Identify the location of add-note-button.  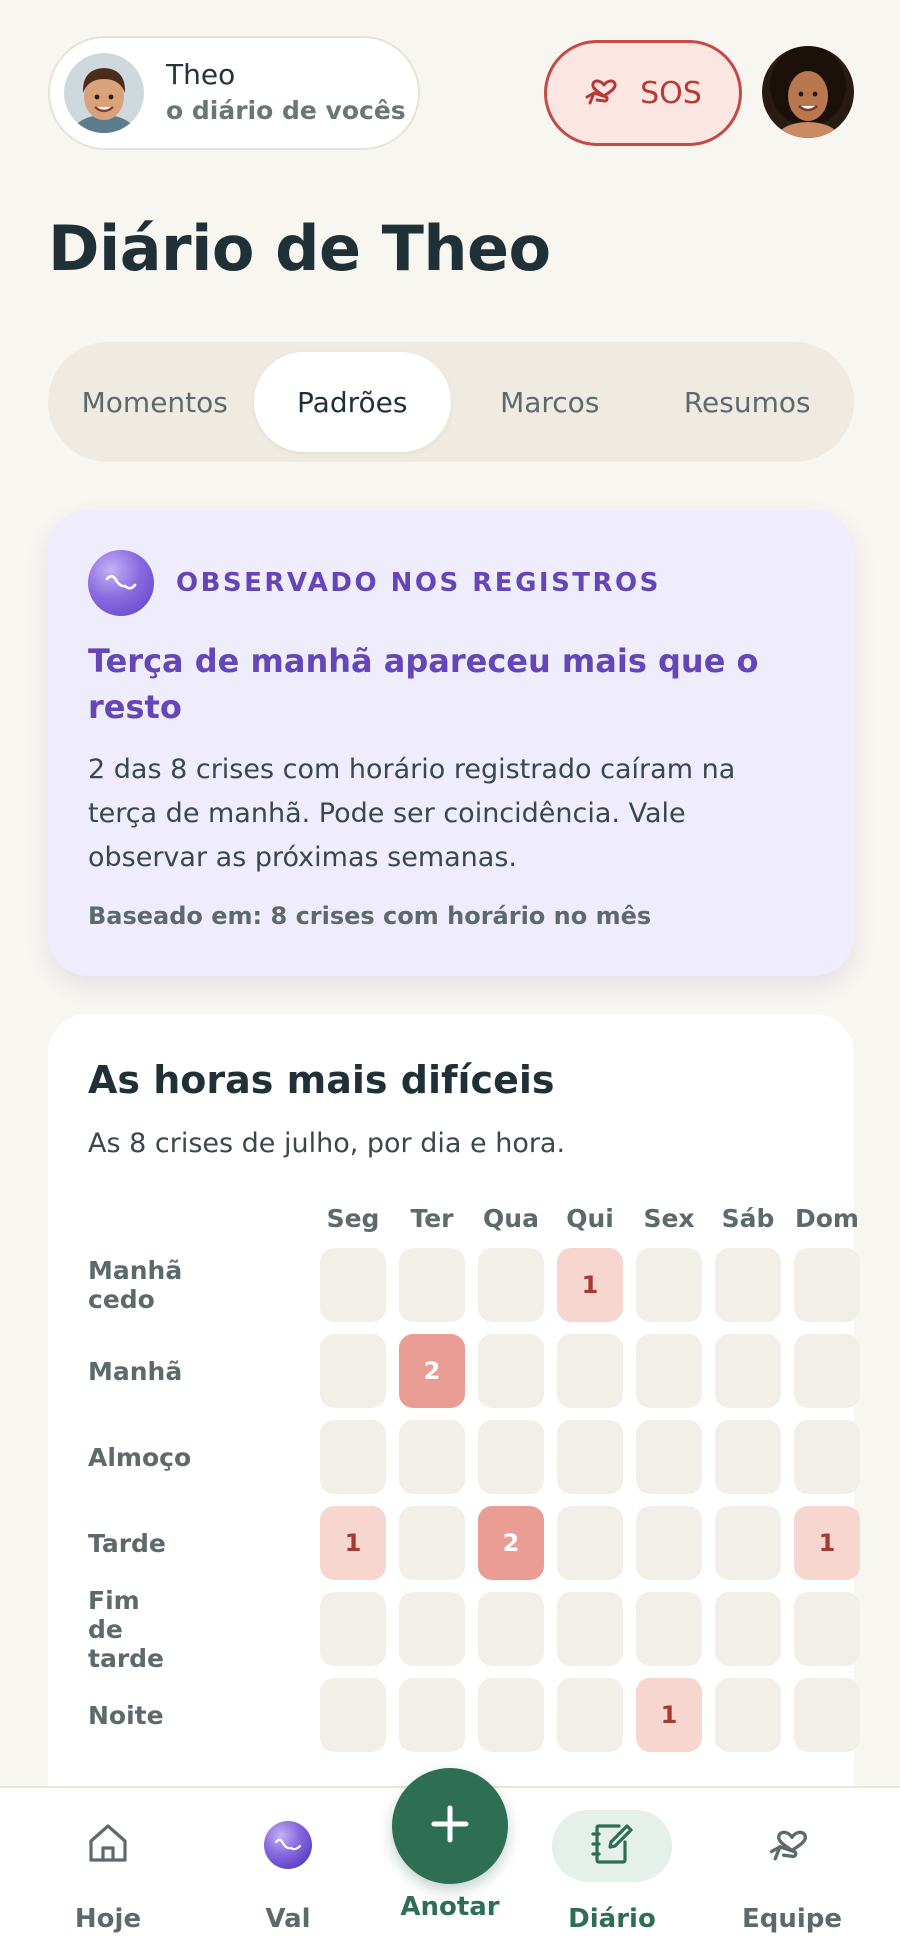
(450, 1826).